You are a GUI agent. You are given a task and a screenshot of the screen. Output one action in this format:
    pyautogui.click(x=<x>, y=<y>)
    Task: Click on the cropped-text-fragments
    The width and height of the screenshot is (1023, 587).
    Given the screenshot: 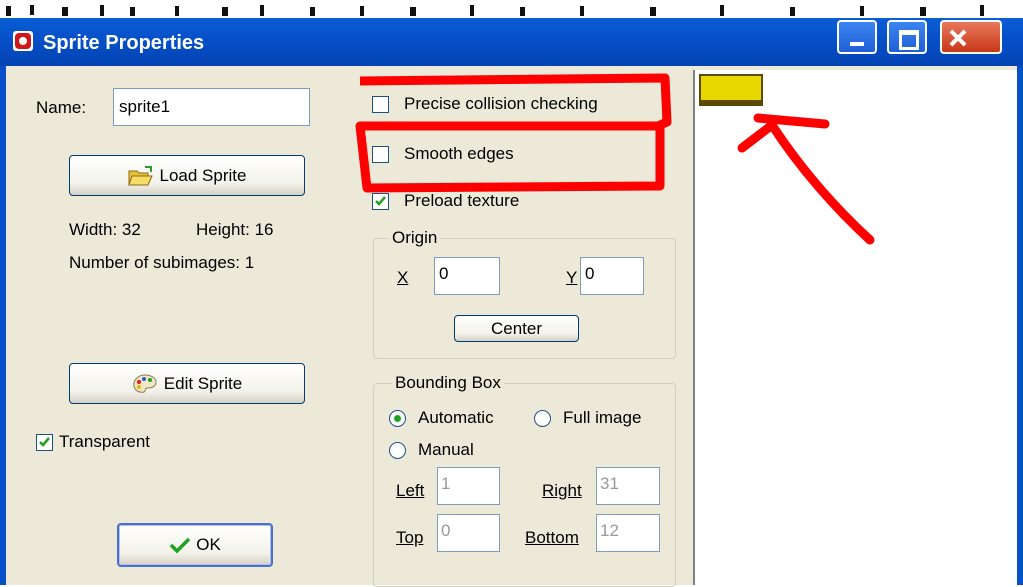 What is the action you would take?
    pyautogui.click(x=495, y=10)
    